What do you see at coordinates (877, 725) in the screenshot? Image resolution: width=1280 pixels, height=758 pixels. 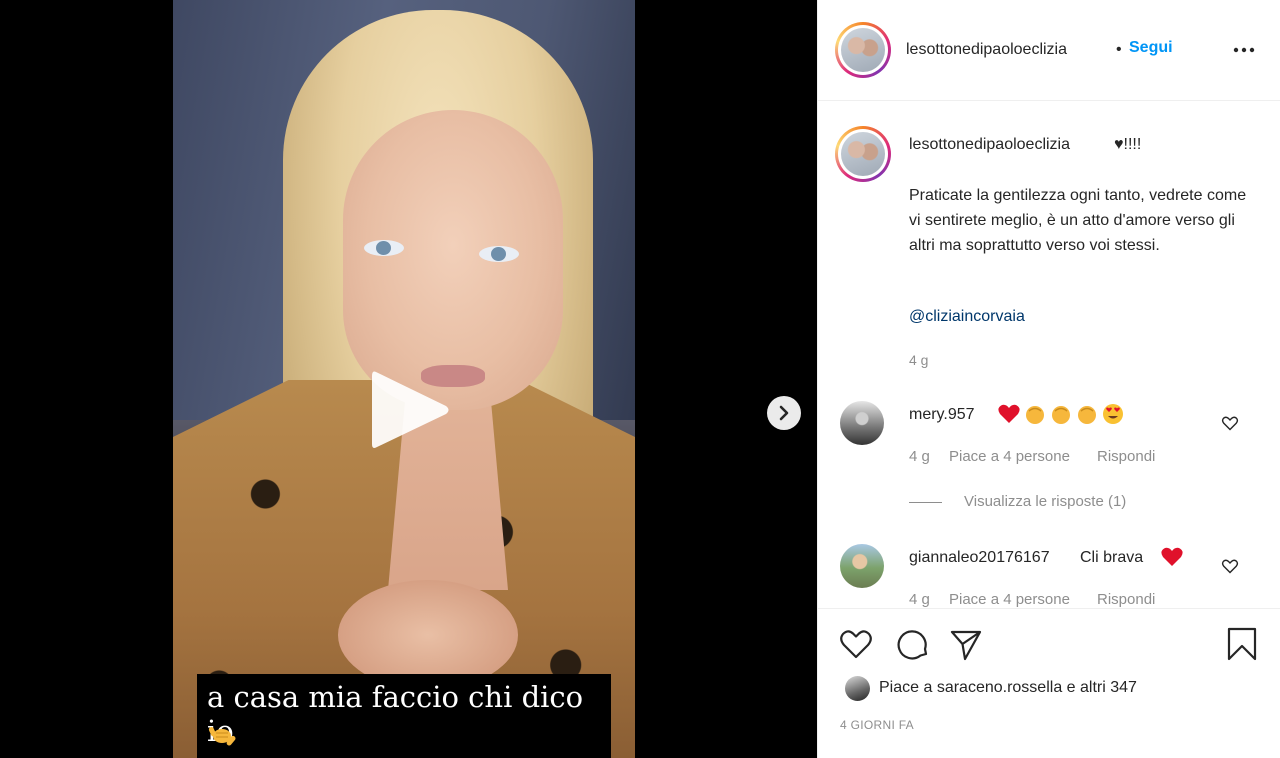 I see `post-date: 4 GIORNI FA` at bounding box center [877, 725].